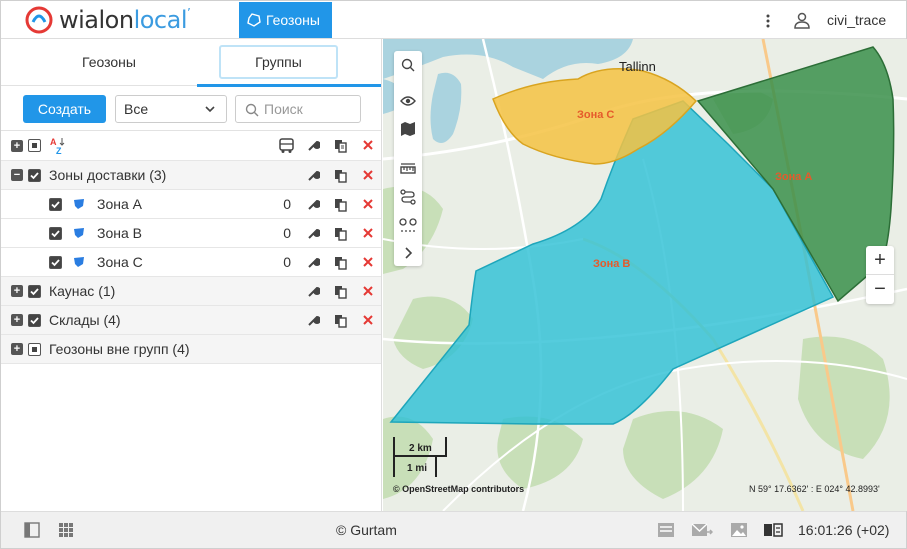 The height and width of the screenshot is (549, 907). I want to click on map-layers-icon, so click(408, 129).